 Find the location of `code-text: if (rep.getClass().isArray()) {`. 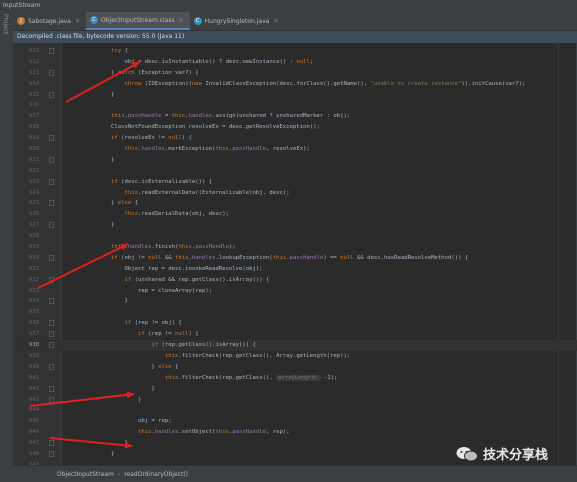

code-text: if (rep.getClass().isArray()) { is located at coordinates (203, 345).